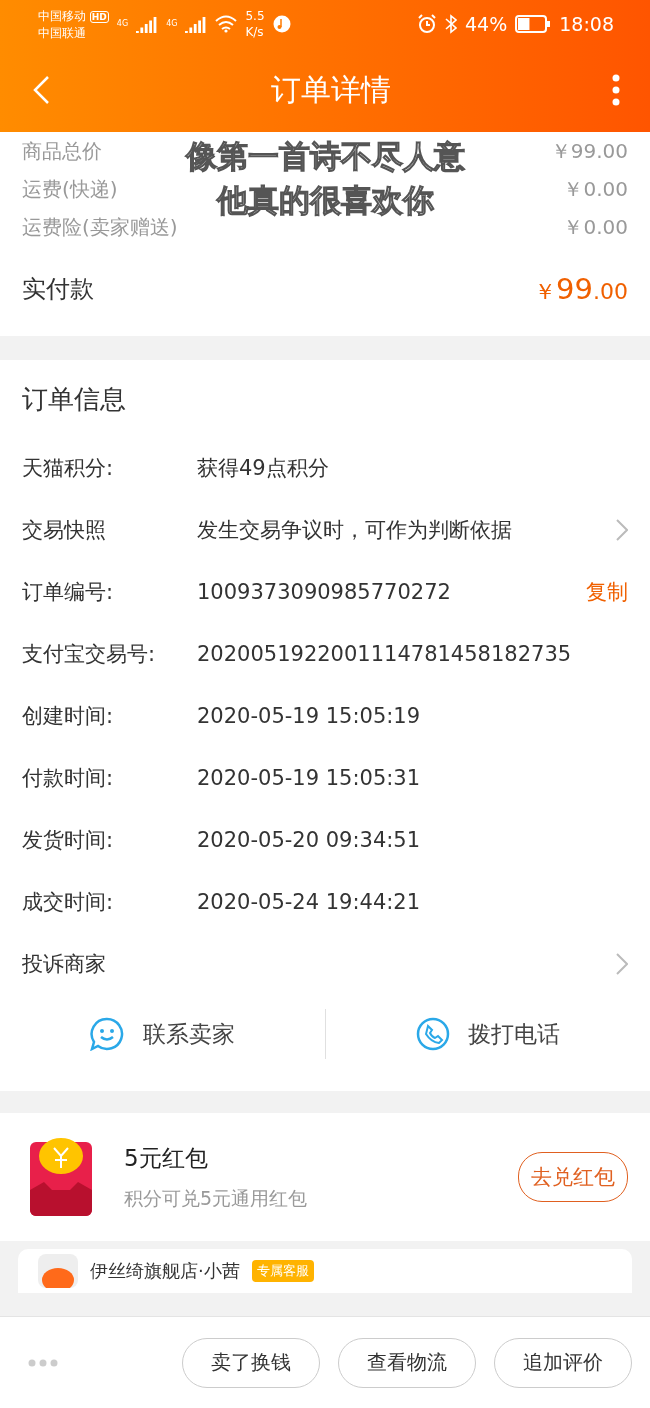 This screenshot has width=650, height=1408. Describe the element at coordinates (68, 902) in the screenshot. I see `info-label: 成交时间:` at that location.